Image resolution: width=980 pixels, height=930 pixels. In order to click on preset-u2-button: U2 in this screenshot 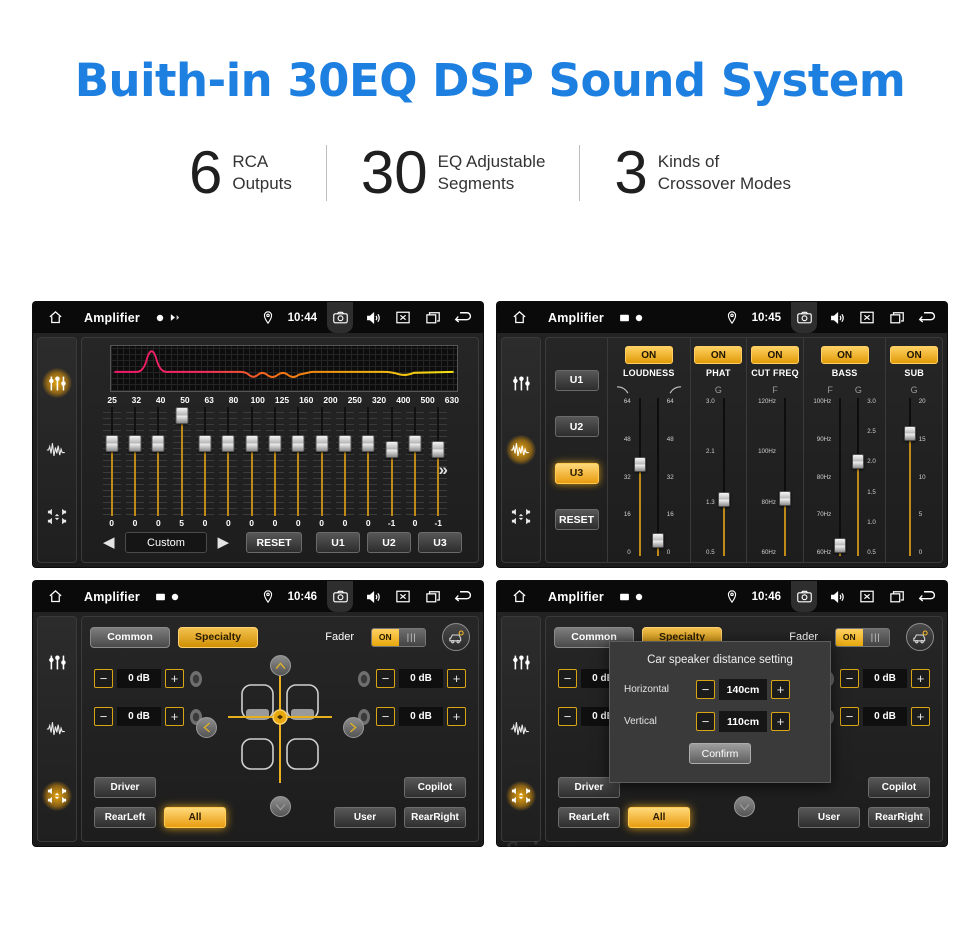, I will do `click(389, 542)`.